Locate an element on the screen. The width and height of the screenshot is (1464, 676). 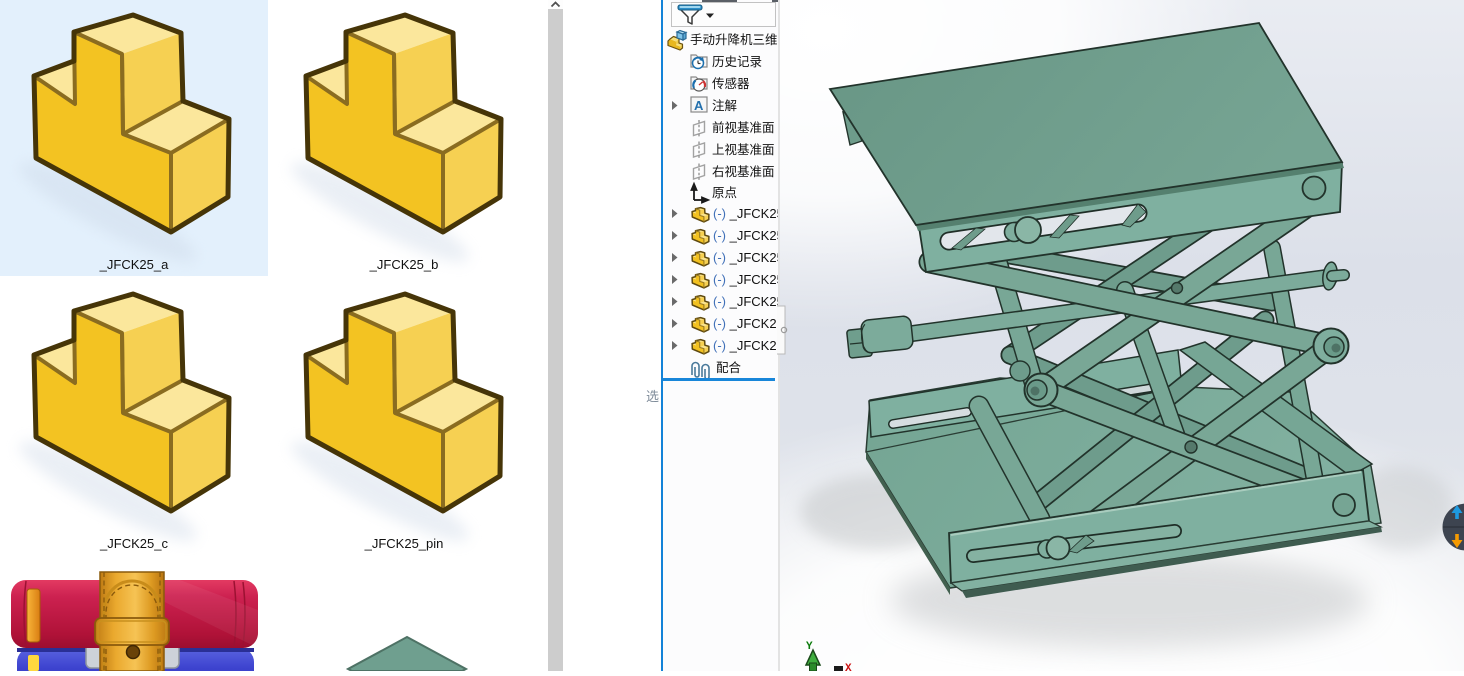
svg-text: 配合 is located at coordinates (729, 367).